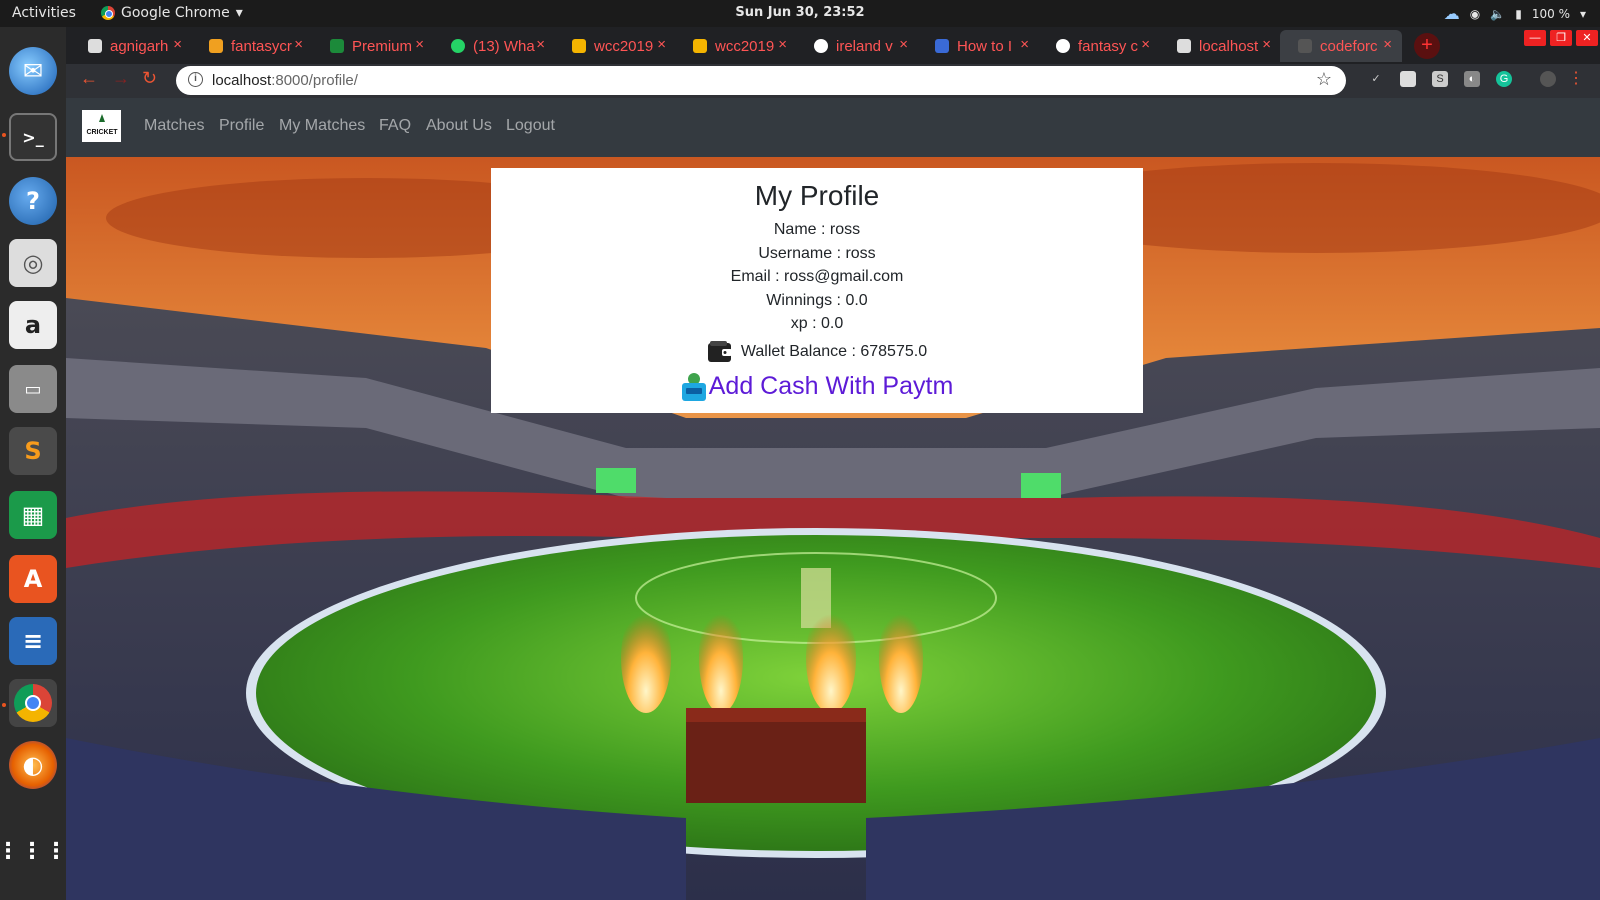 This screenshot has height=900, width=1600. I want to click on browser-tab: ireland v ×, so click(857, 46).